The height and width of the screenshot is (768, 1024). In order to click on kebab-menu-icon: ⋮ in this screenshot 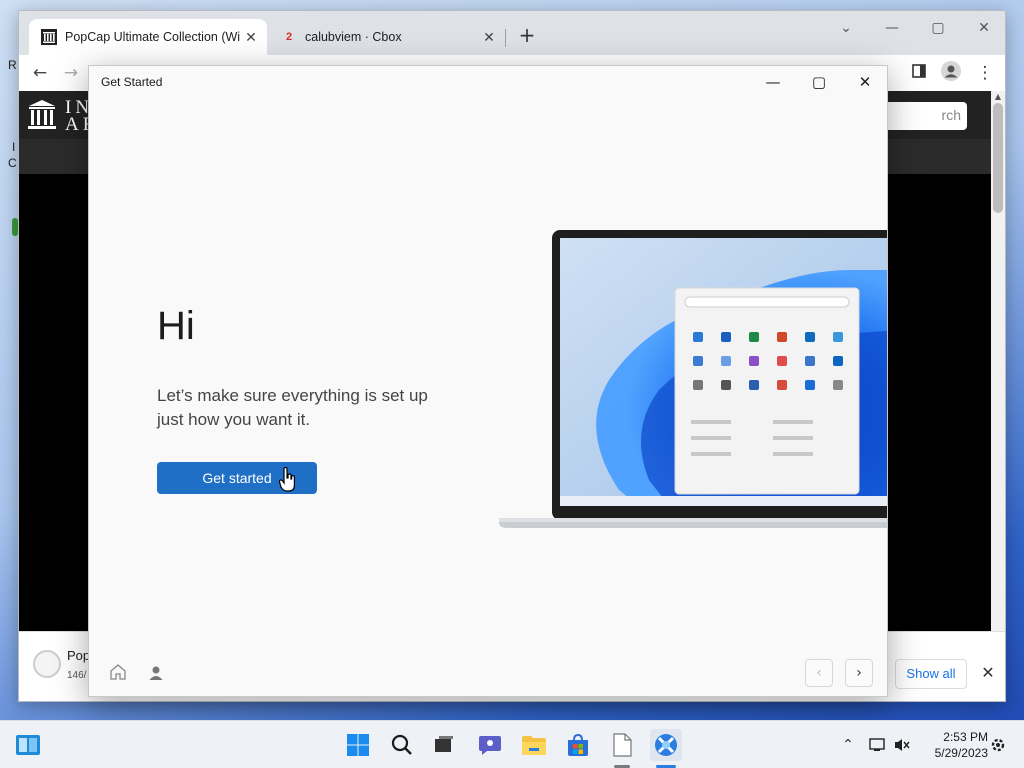, I will do `click(985, 73)`.